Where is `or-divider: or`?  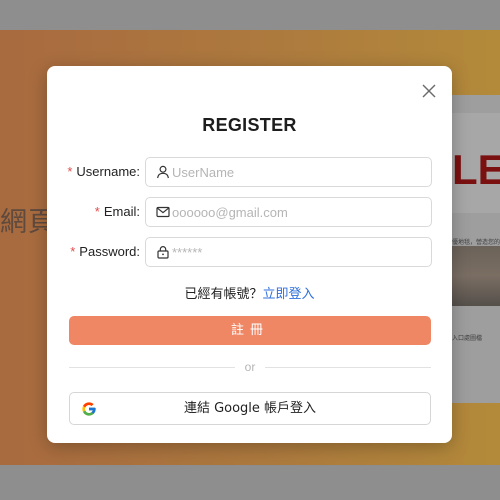 or-divider: or is located at coordinates (250, 367).